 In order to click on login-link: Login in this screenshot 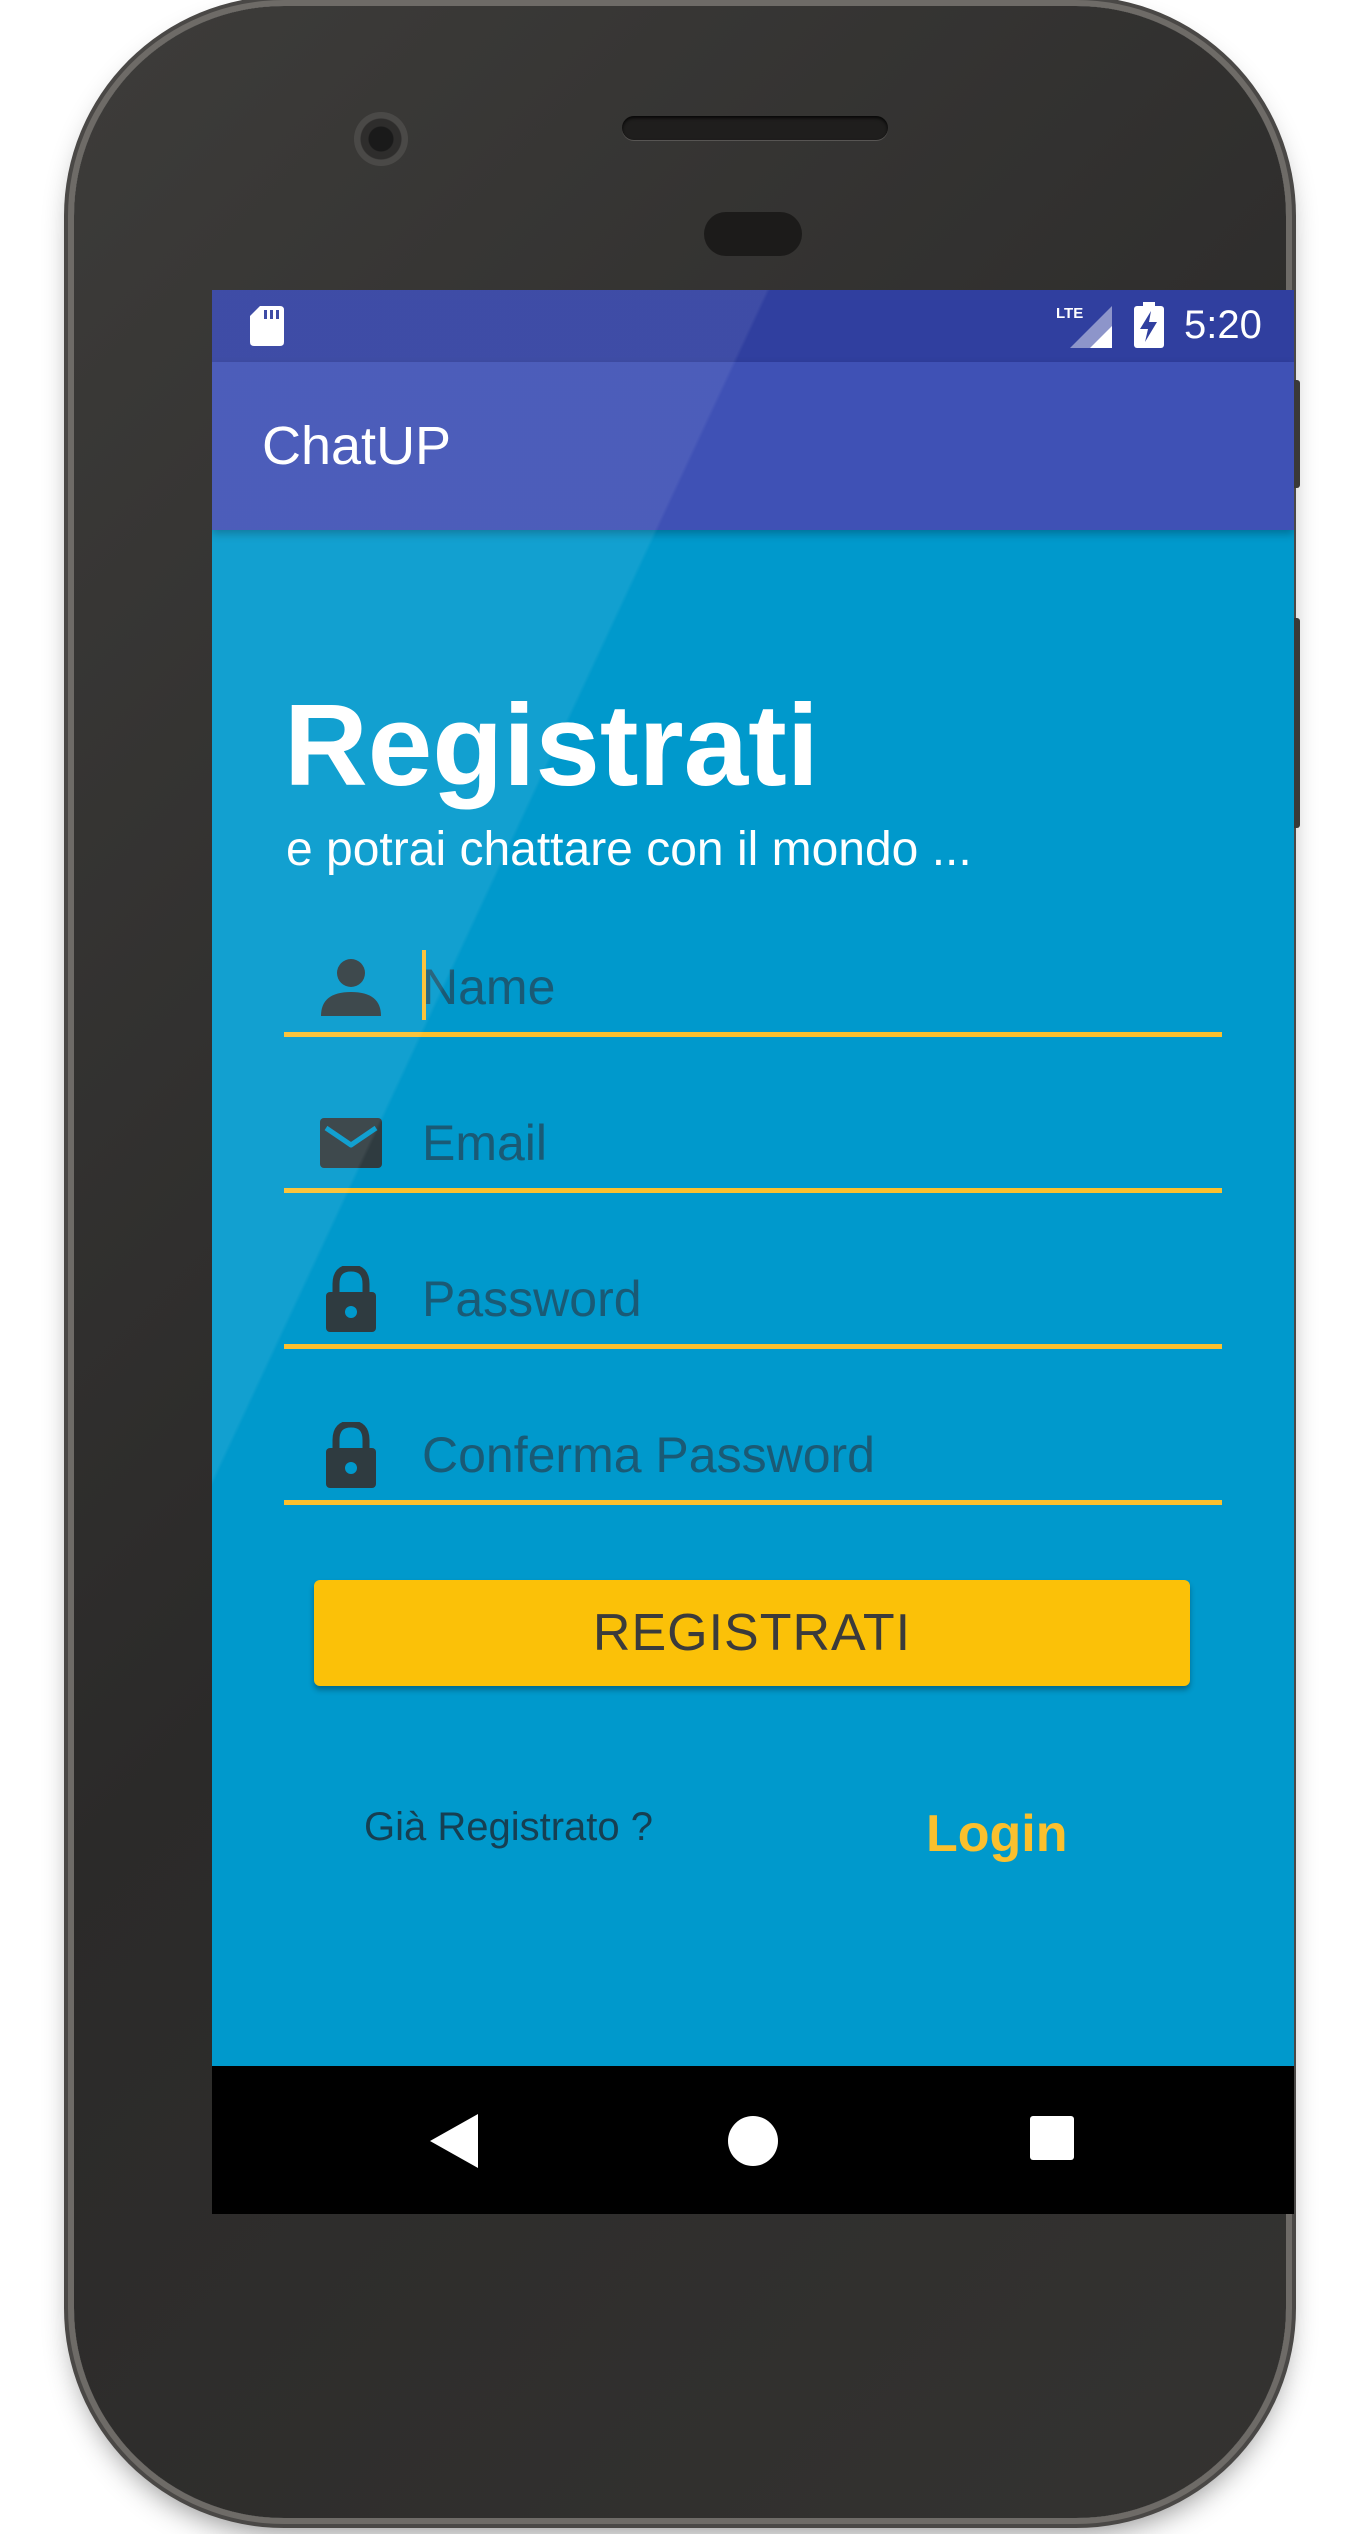, I will do `click(997, 1834)`.